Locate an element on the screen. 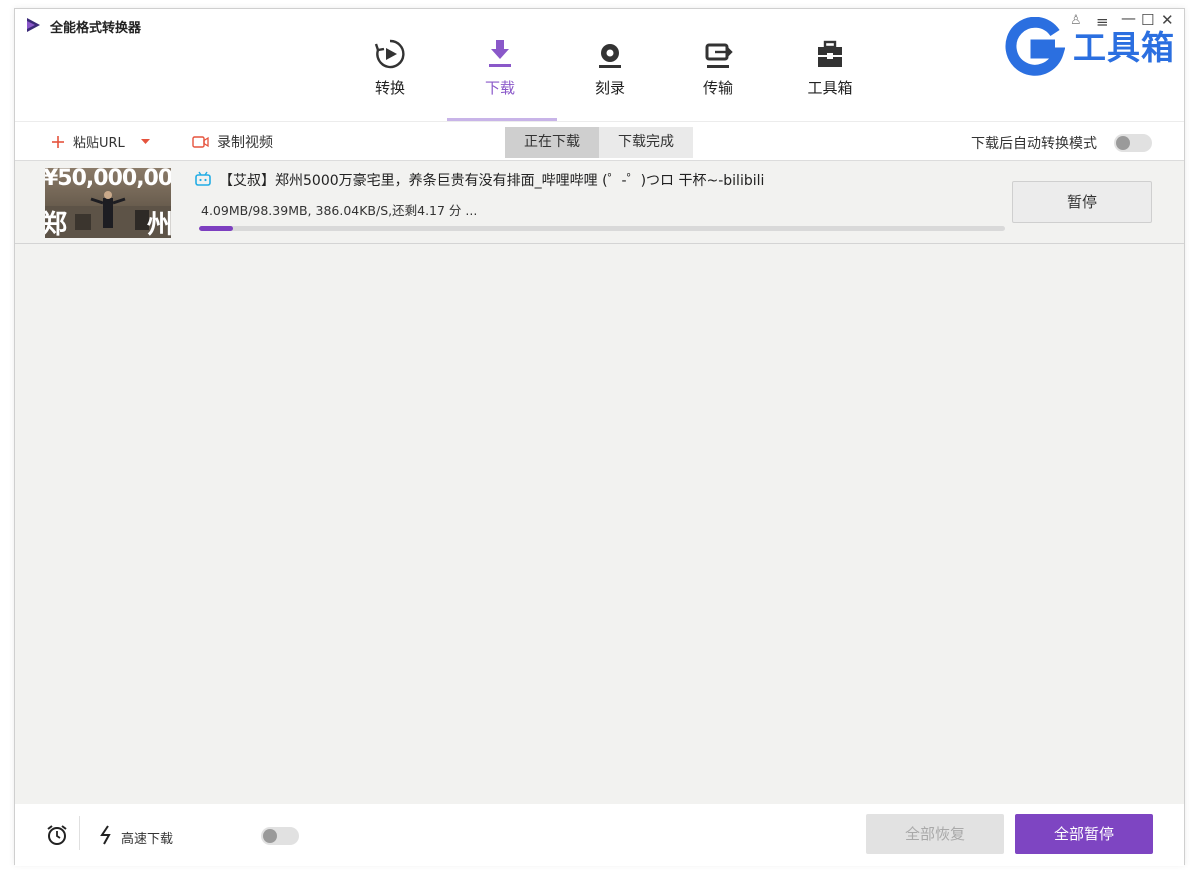 The height and width of the screenshot is (888, 1199). high-speed-toggle is located at coordinates (280, 836).